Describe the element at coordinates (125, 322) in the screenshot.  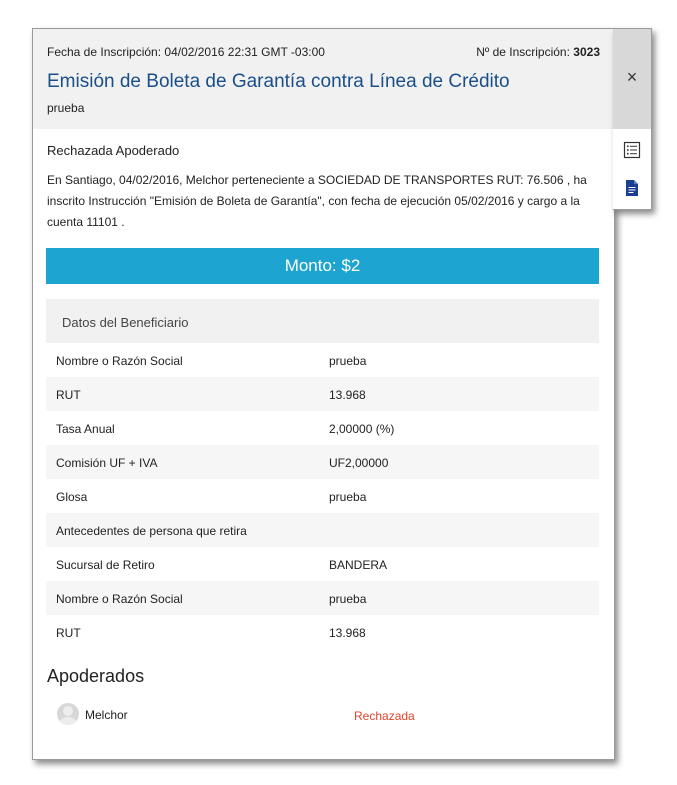
I see `beneficiary-header-label: Datos del Beneficiario` at that location.